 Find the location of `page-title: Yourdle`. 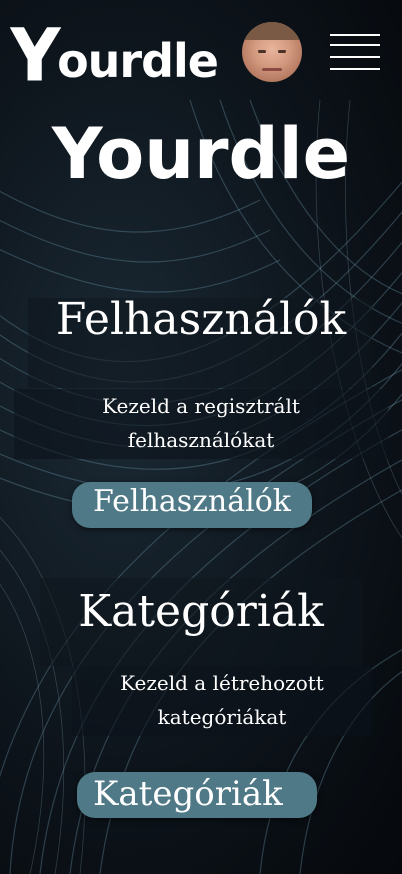

page-title: Yourdle is located at coordinates (201, 154).